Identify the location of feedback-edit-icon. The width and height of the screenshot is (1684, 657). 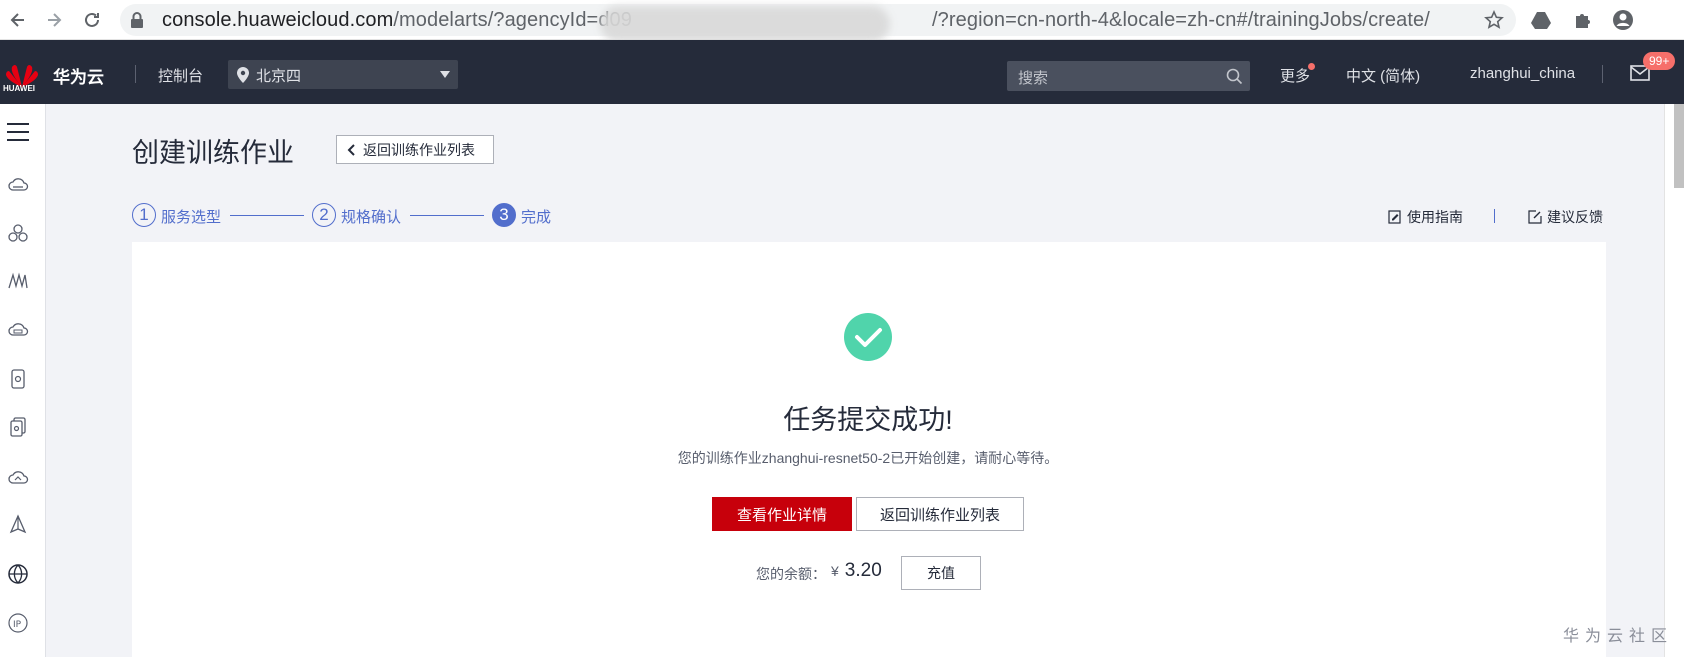
(1535, 217).